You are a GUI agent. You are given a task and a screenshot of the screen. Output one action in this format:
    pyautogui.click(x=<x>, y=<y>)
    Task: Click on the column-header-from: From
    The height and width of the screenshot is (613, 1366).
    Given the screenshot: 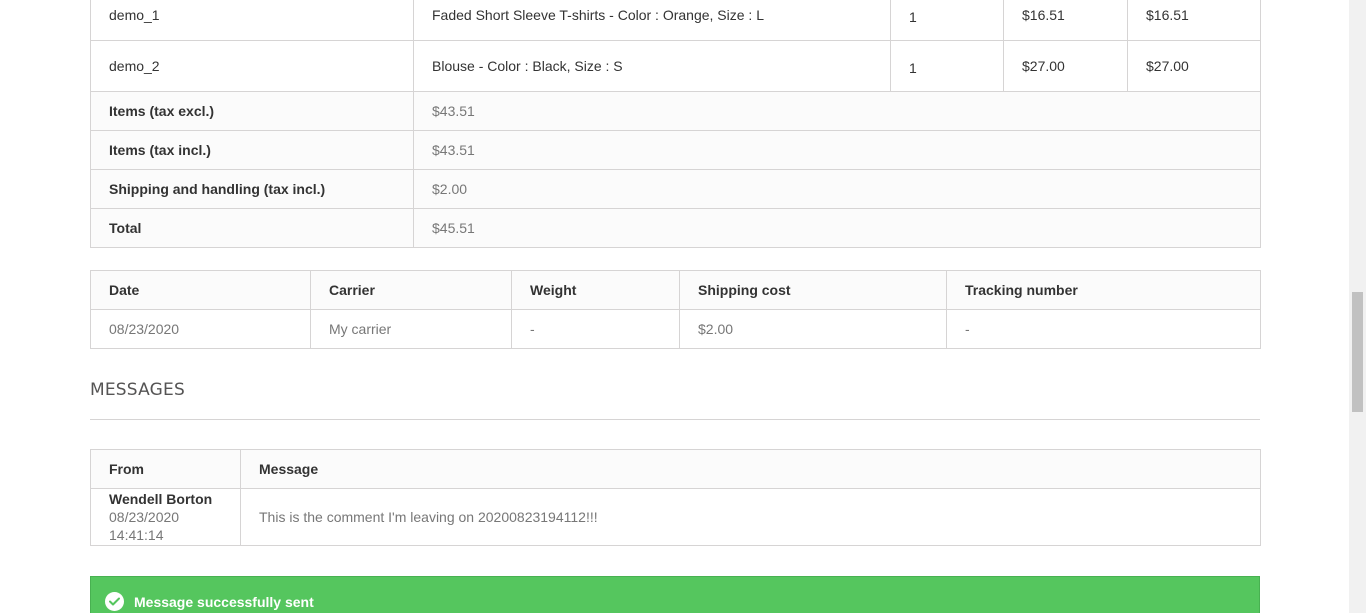 What is the action you would take?
    pyautogui.click(x=165, y=469)
    